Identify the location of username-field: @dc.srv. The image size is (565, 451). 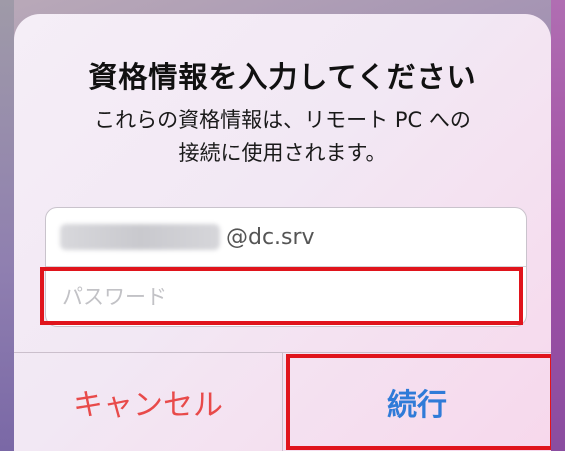
(286, 237).